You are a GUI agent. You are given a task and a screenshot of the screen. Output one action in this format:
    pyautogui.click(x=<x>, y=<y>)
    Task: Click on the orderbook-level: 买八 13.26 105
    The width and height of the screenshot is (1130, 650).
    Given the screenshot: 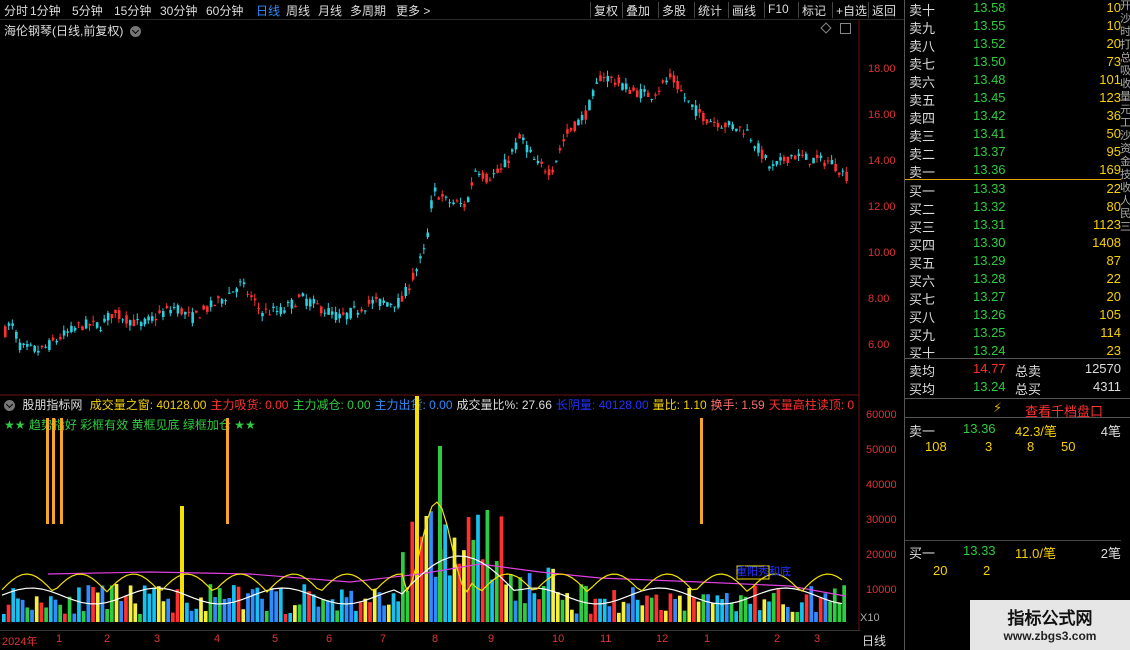 What is the action you would take?
    pyautogui.click(x=1013, y=316)
    